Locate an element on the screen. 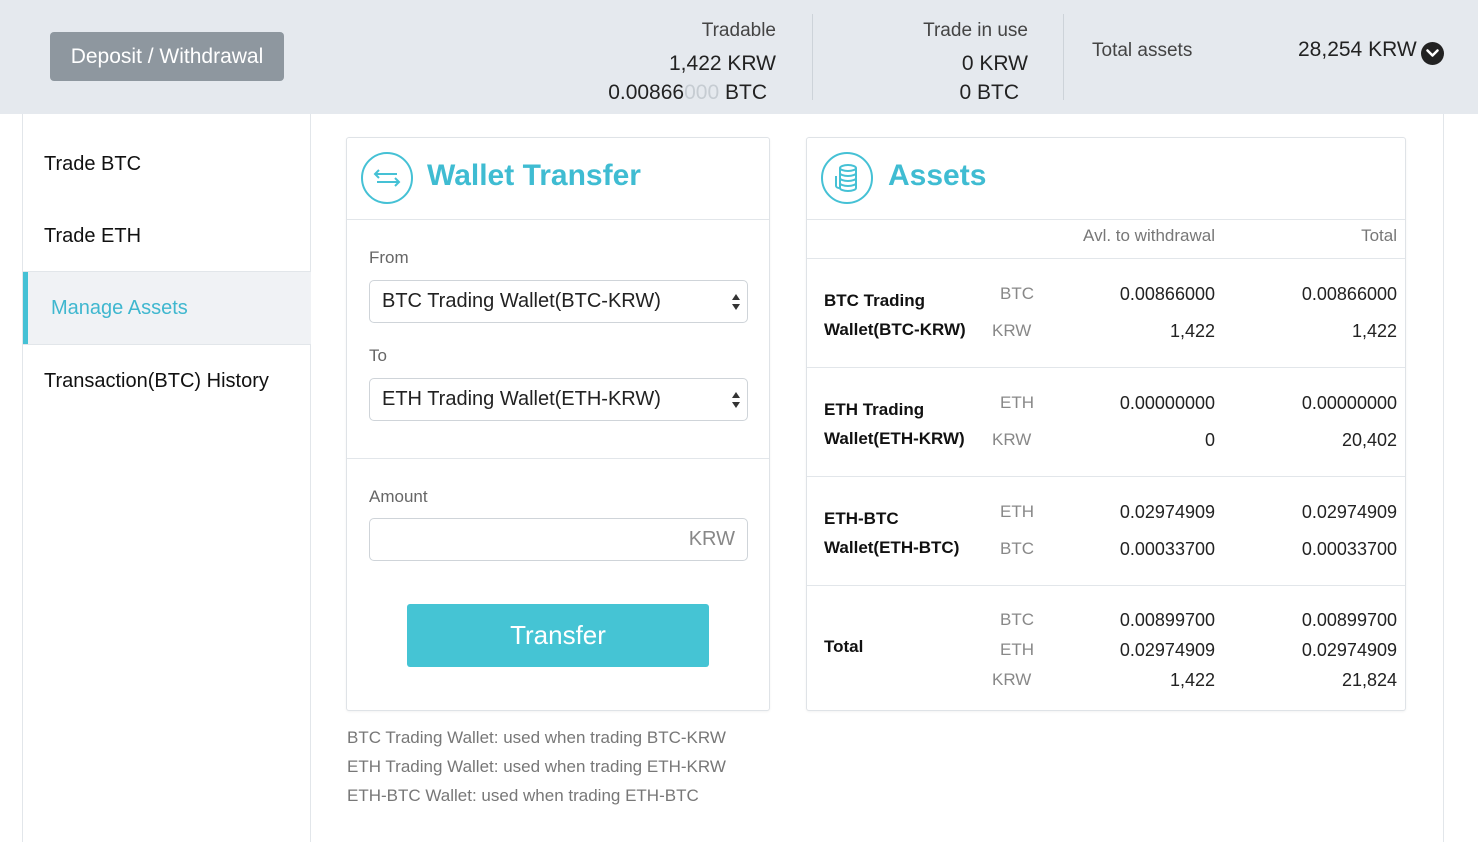 Image resolution: width=1478 pixels, height=842 pixels. to-wallet-select: ETH Trading Wallet(ETH-KRW) is located at coordinates (558, 399).